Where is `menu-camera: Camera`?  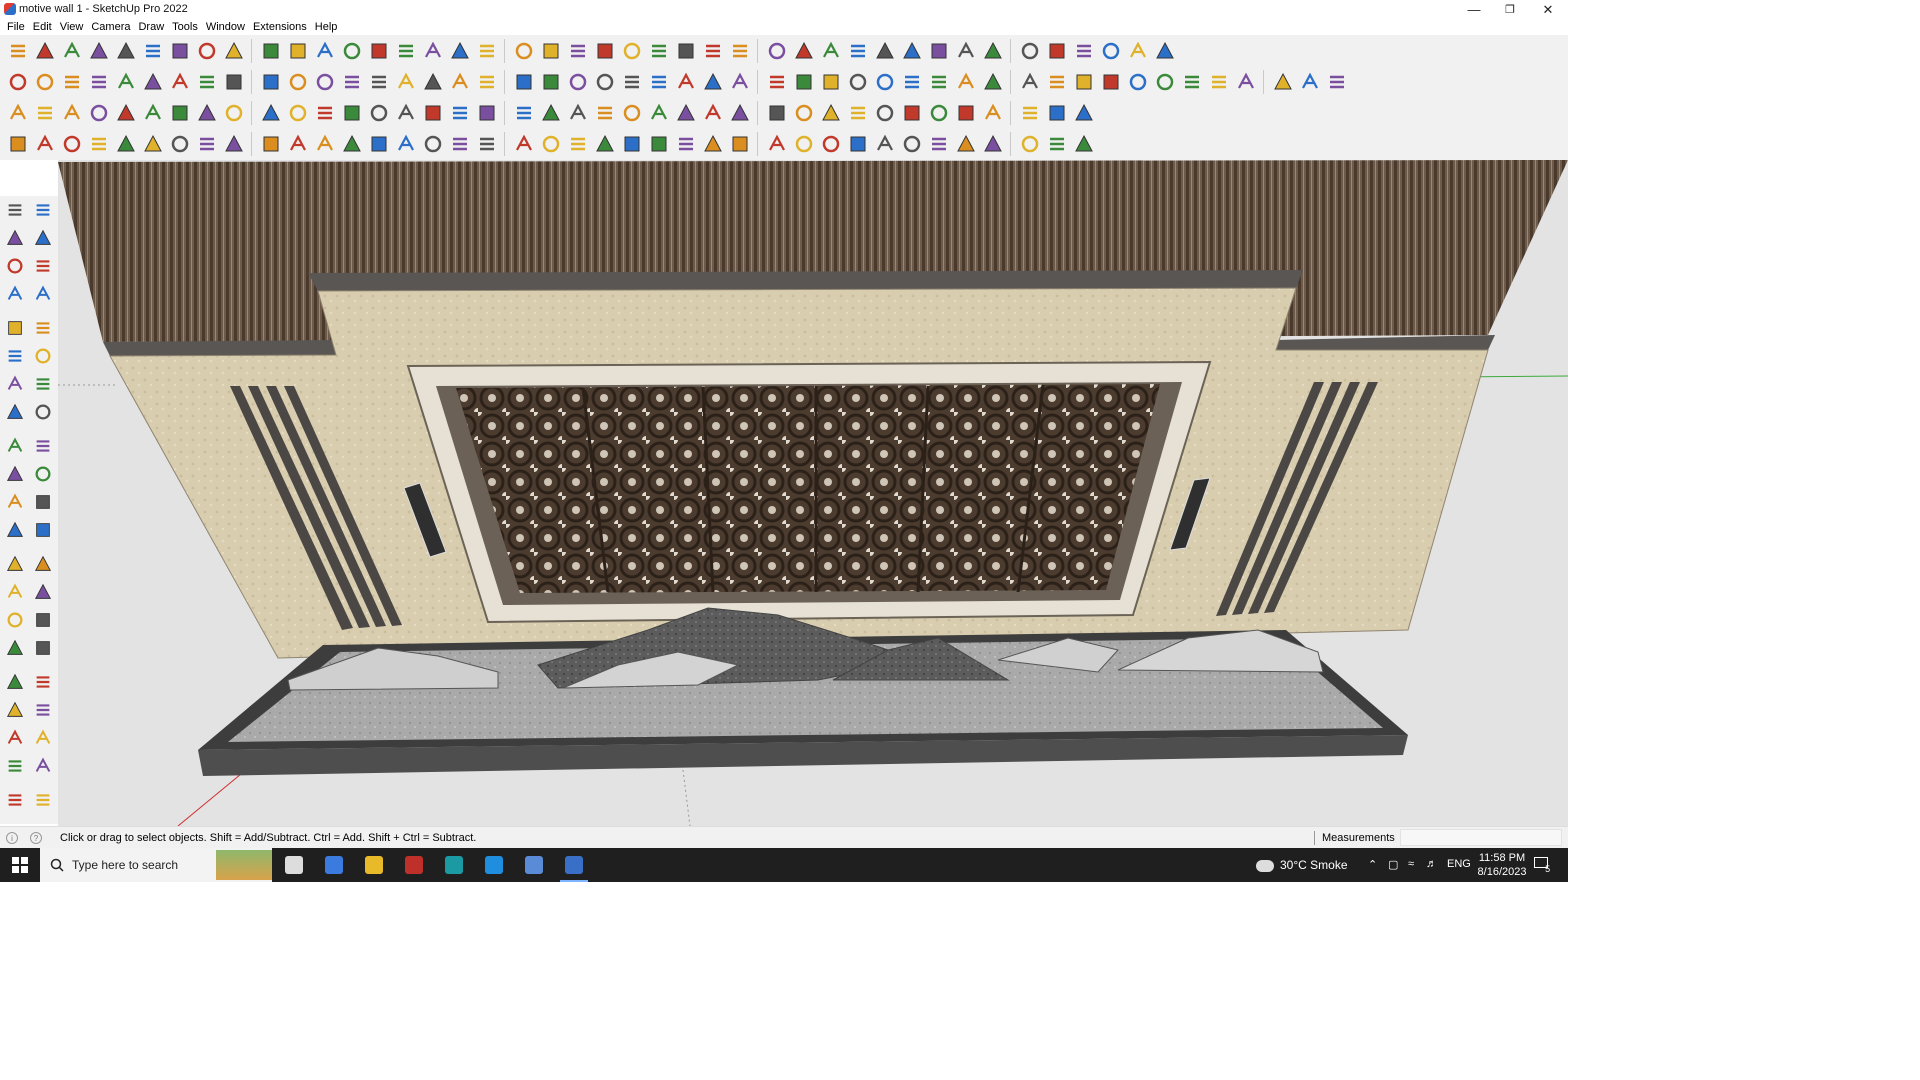 menu-camera: Camera is located at coordinates (110, 27).